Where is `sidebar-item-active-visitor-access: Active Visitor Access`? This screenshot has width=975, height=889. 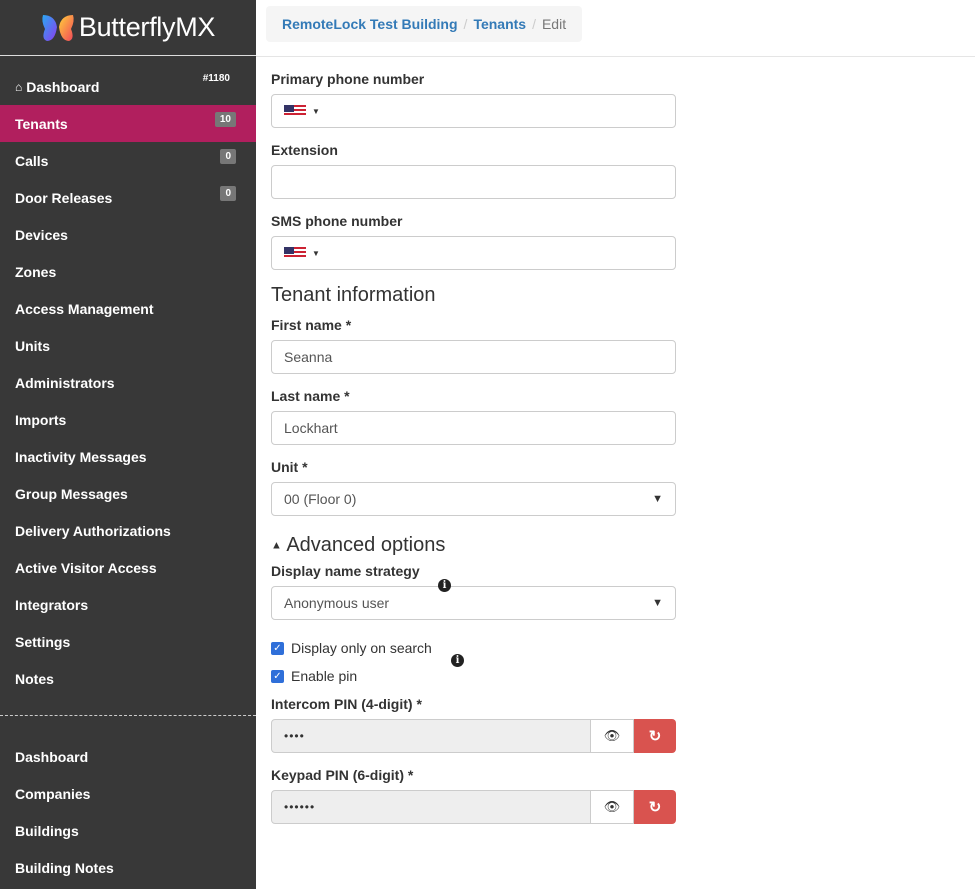 sidebar-item-active-visitor-access: Active Visitor Access is located at coordinates (128, 567).